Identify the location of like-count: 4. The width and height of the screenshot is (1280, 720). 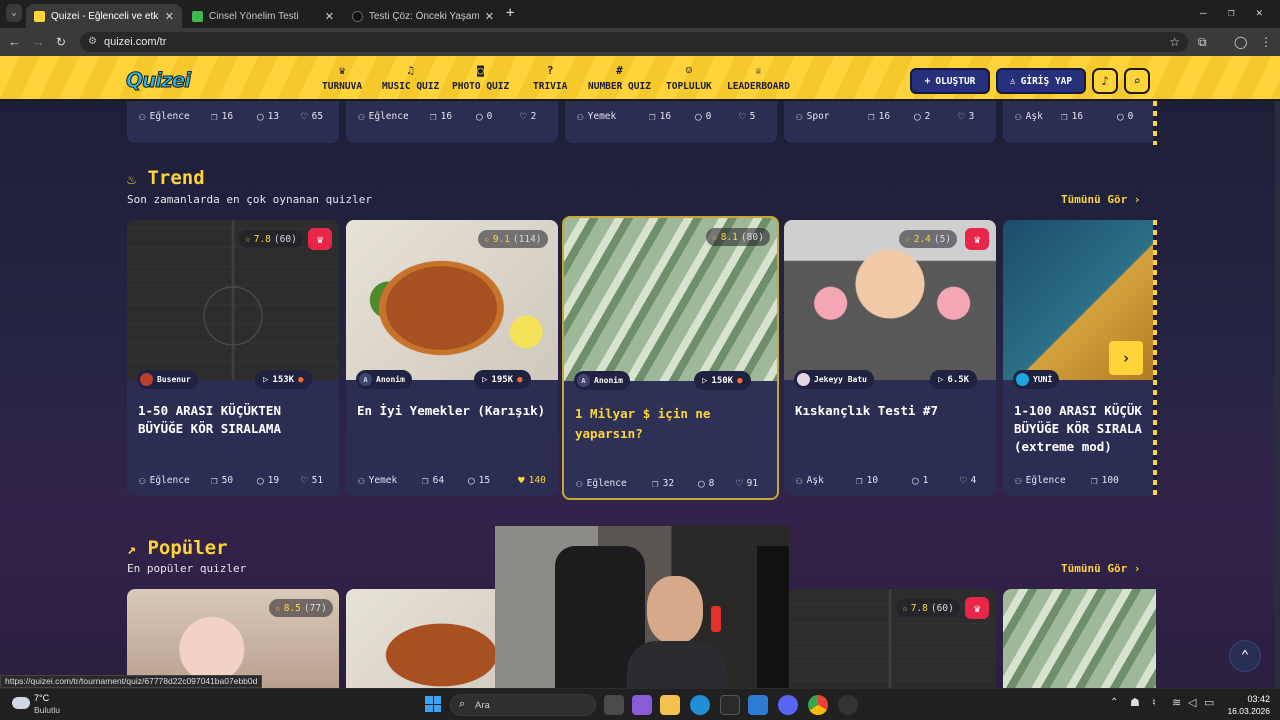
(973, 480).